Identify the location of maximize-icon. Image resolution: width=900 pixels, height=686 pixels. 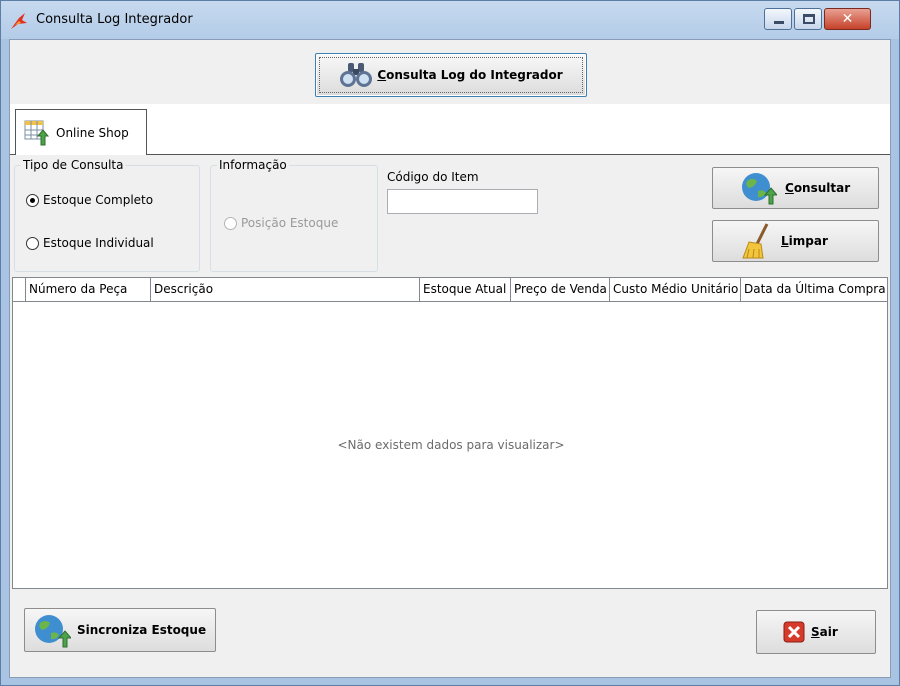
(809, 19).